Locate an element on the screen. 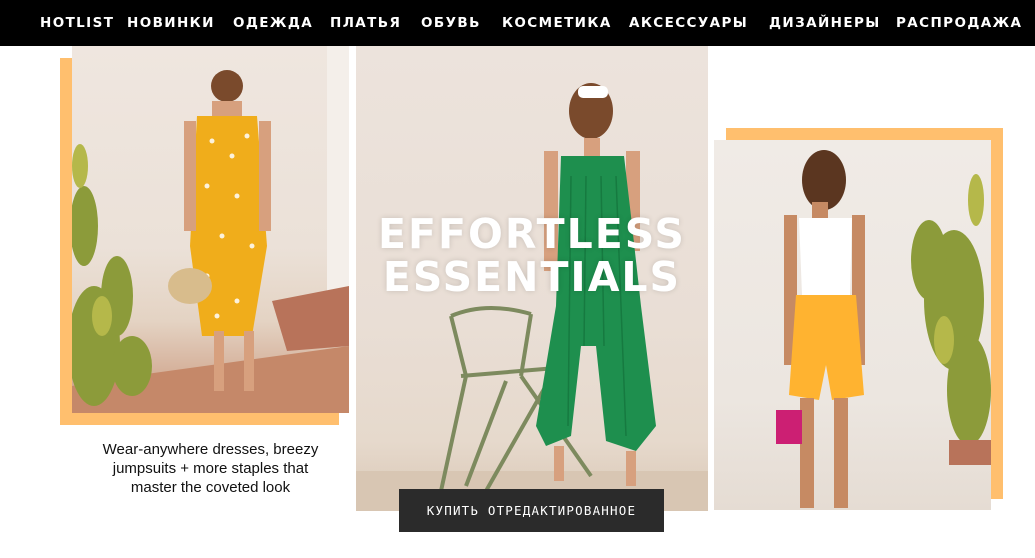  caption-line-2: jumpsuits + more staples that is located at coordinates (210, 468).